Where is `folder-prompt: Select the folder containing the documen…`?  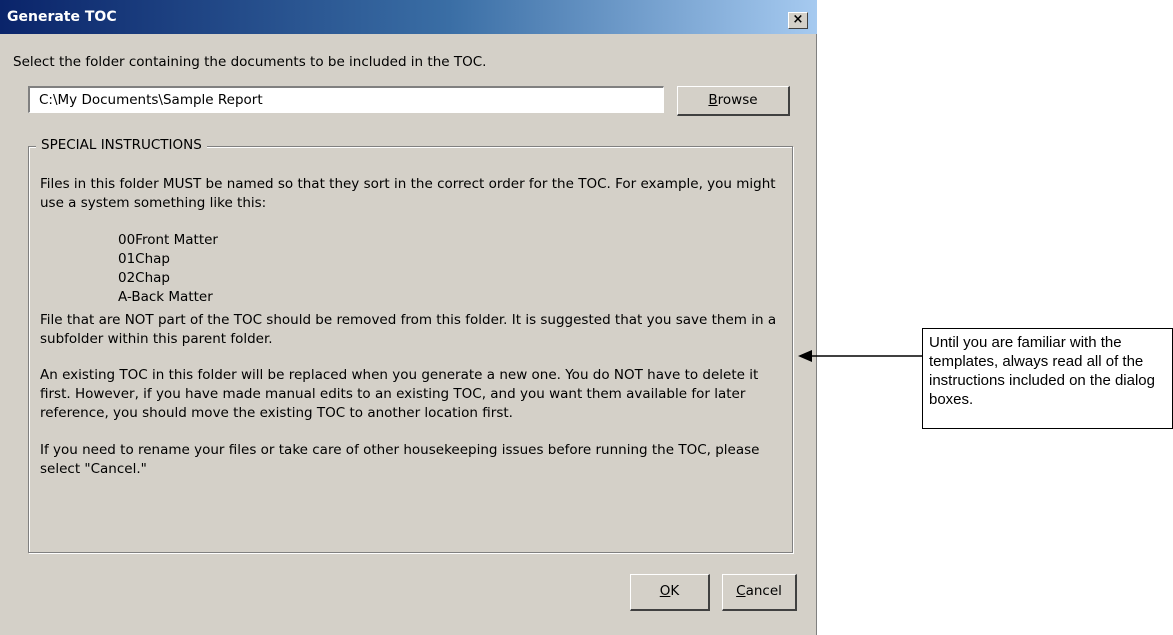 folder-prompt: Select the folder containing the documen… is located at coordinates (250, 62).